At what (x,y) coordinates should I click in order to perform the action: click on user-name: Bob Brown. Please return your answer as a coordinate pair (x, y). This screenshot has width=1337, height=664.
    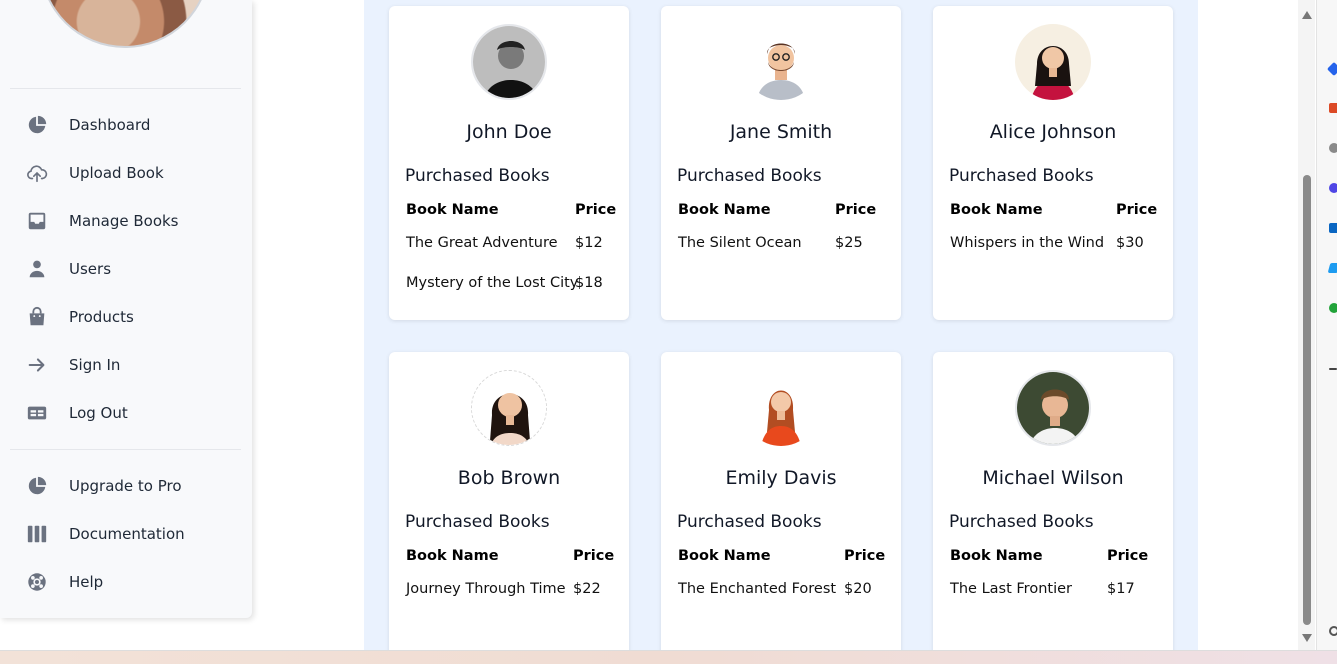
    Looking at the image, I should click on (509, 478).